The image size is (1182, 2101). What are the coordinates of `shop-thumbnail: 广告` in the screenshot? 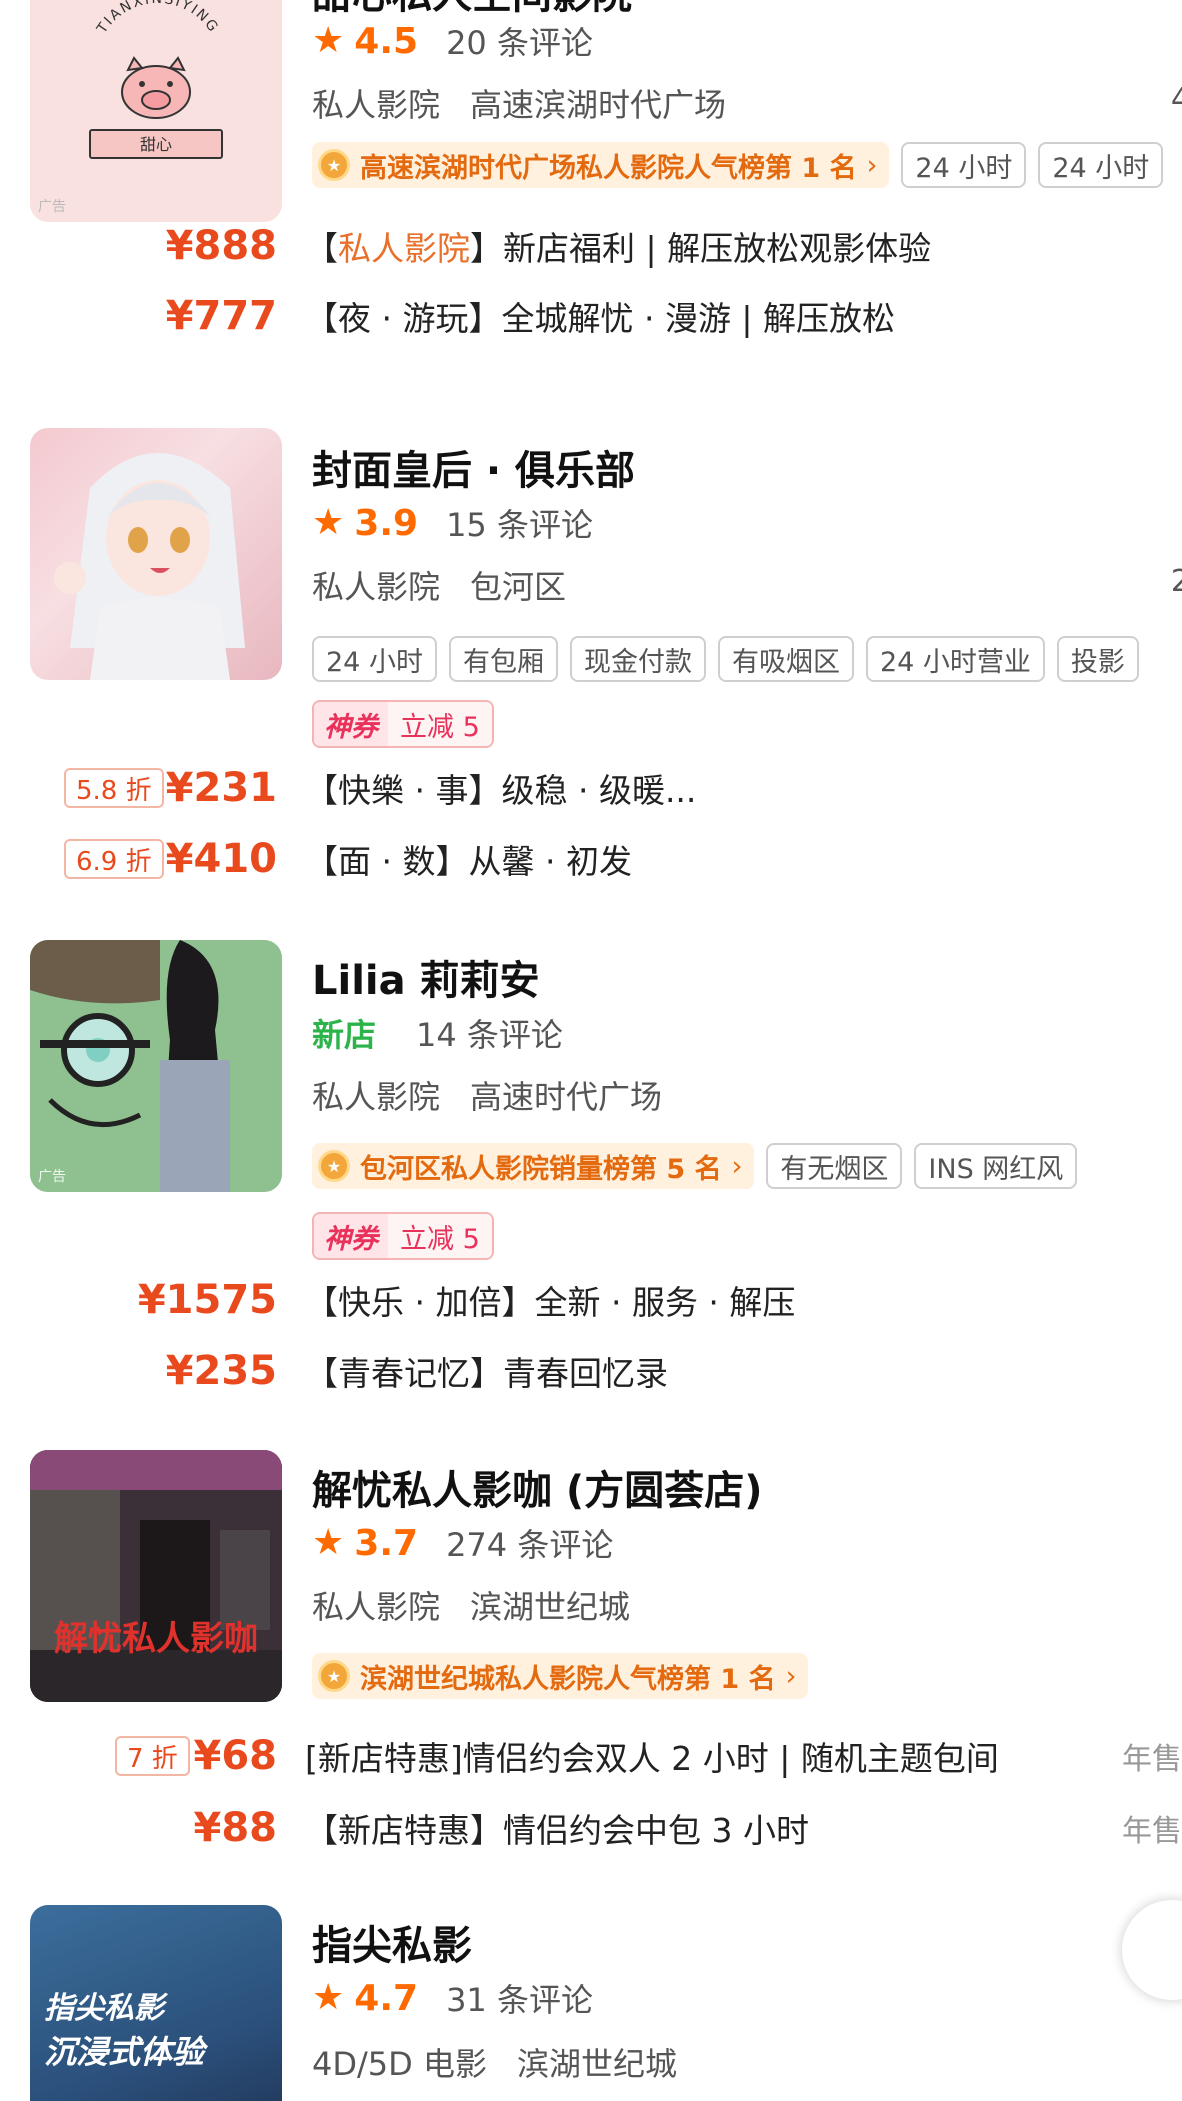 It's located at (156, 1066).